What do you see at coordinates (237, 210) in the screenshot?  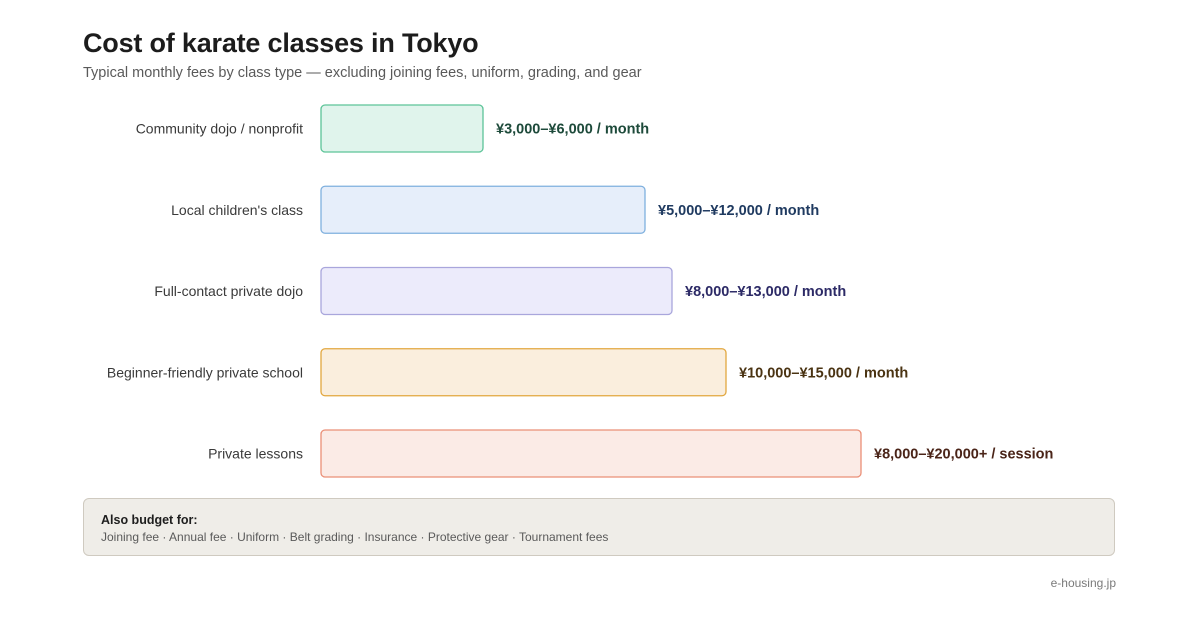 I see `category-label: Local children's class` at bounding box center [237, 210].